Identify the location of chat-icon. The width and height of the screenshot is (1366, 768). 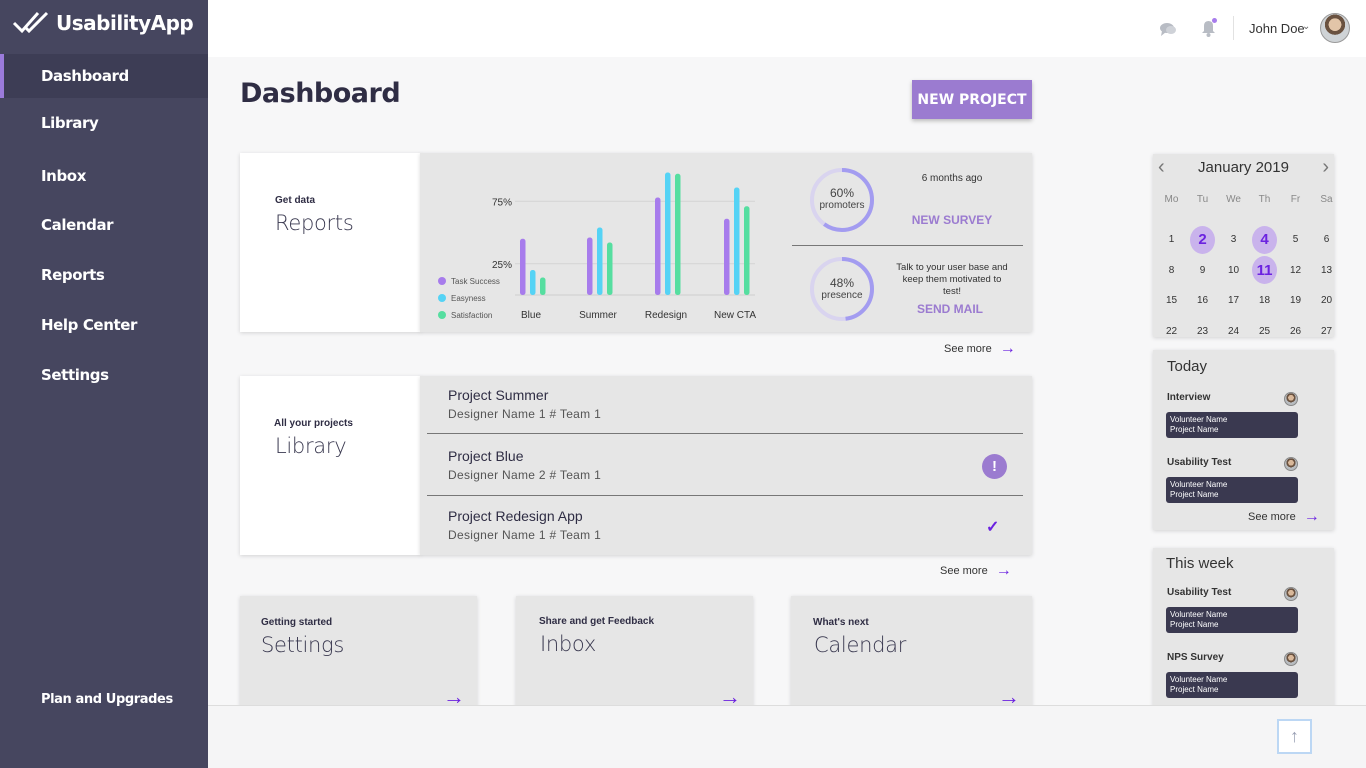
(1168, 29).